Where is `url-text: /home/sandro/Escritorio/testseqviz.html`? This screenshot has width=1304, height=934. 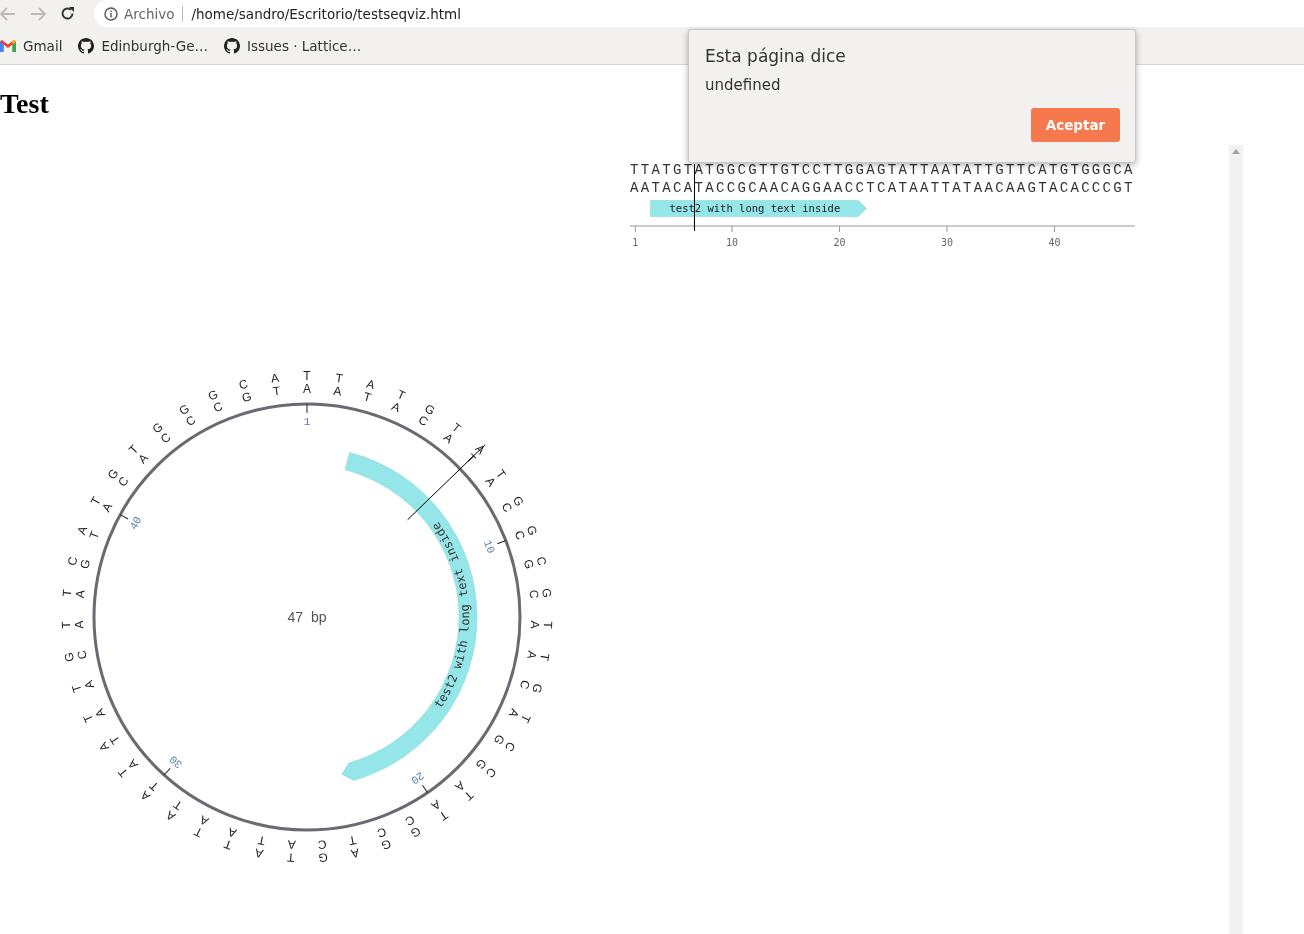
url-text: /home/sandro/Escritorio/testseqviz.html is located at coordinates (325, 13).